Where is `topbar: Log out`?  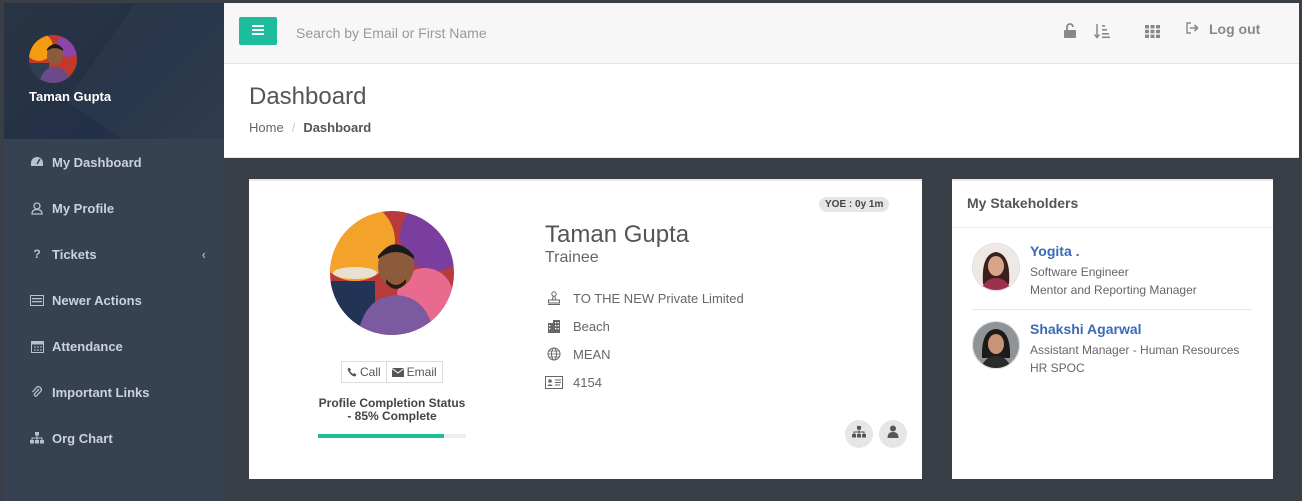 topbar: Log out is located at coordinates (761, 33).